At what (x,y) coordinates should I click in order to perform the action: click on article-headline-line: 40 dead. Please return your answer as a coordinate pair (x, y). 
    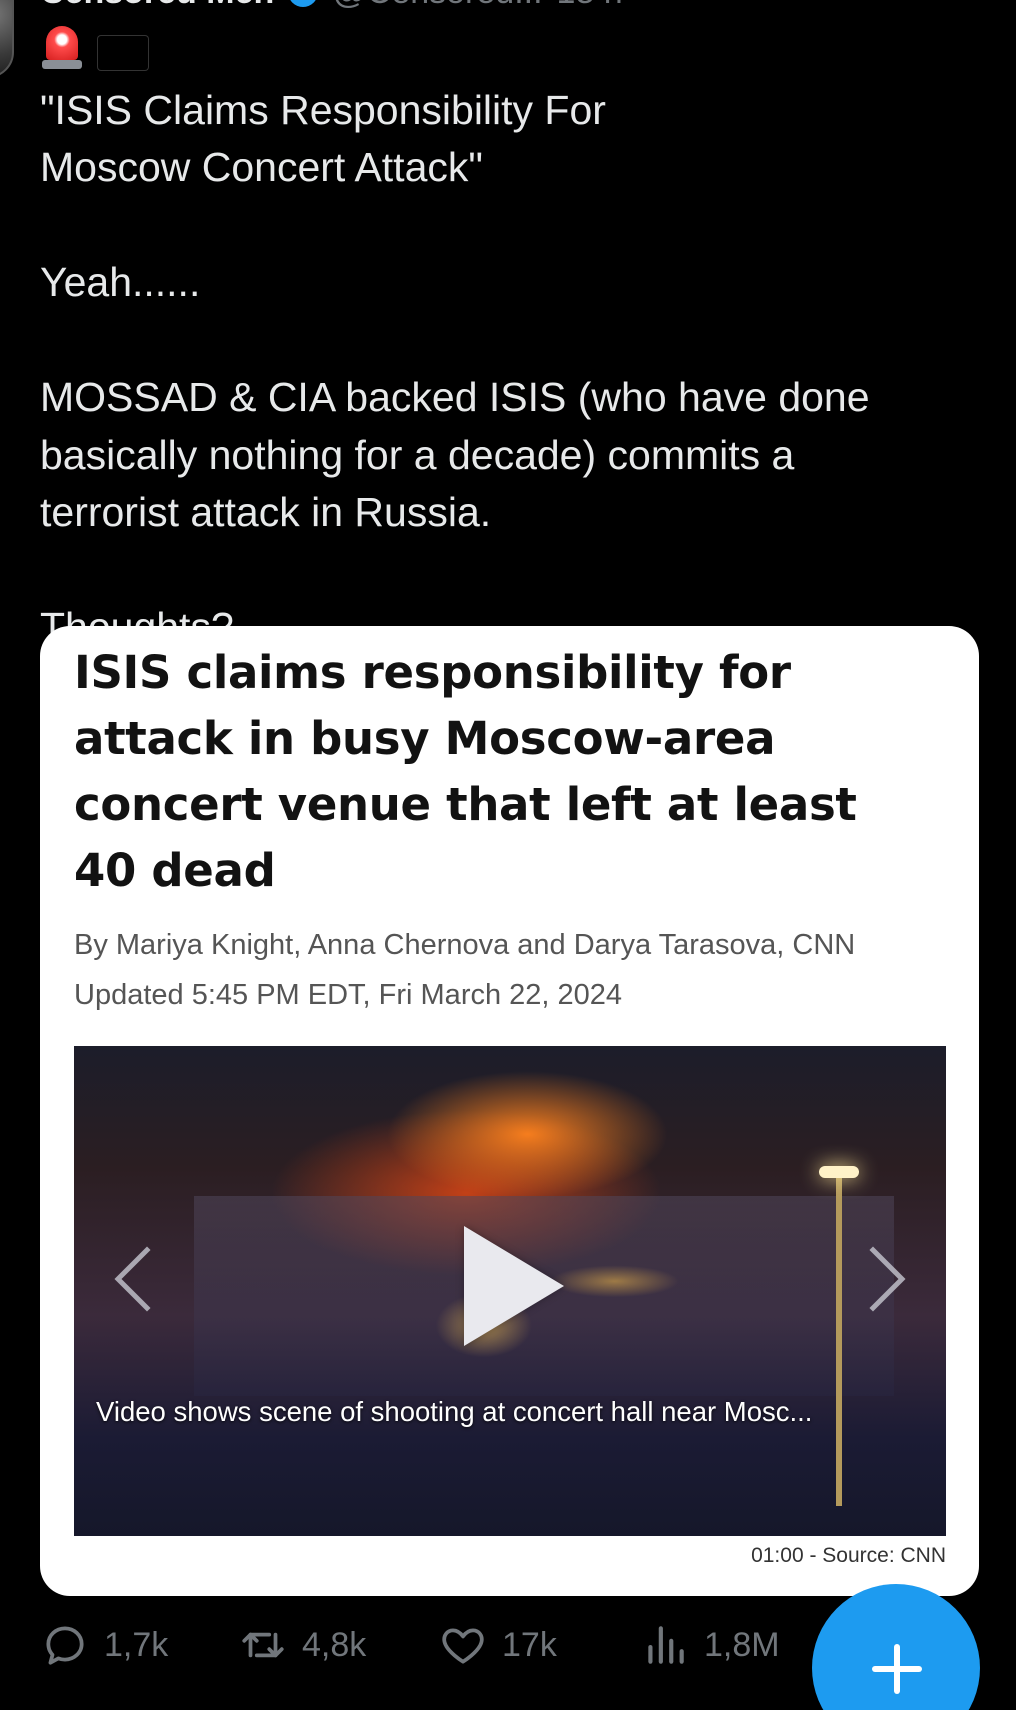
    Looking at the image, I should click on (175, 870).